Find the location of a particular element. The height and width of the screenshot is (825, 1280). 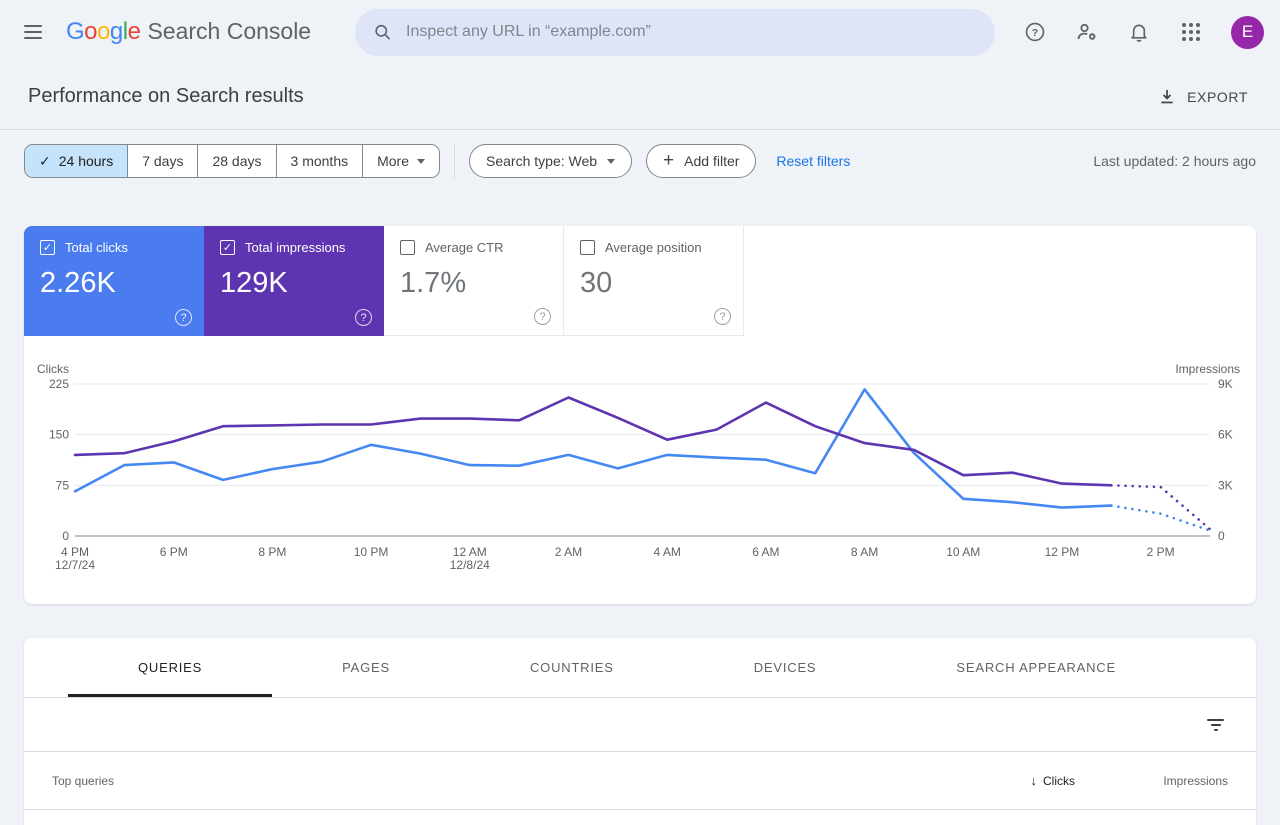

svg-text: 10 PM is located at coordinates (371, 552).